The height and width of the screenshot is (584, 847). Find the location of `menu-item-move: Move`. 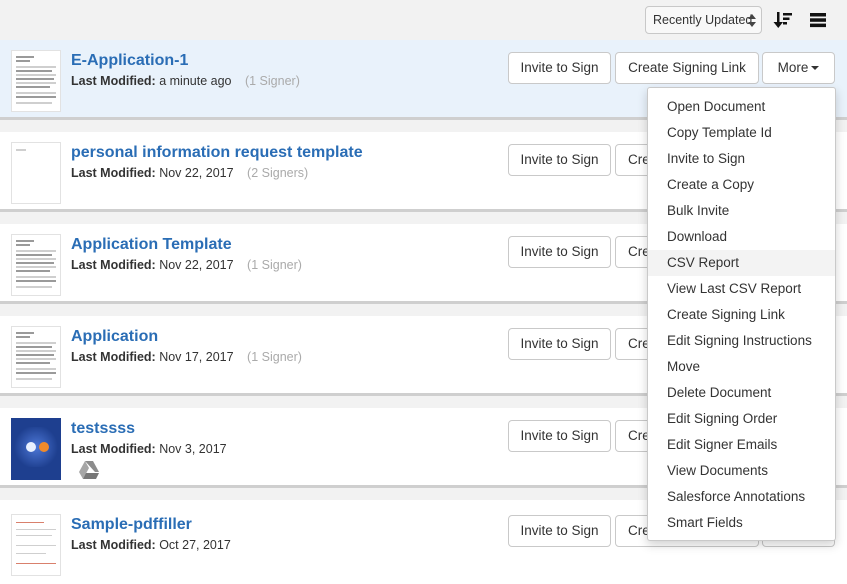

menu-item-move: Move is located at coordinates (741, 367).